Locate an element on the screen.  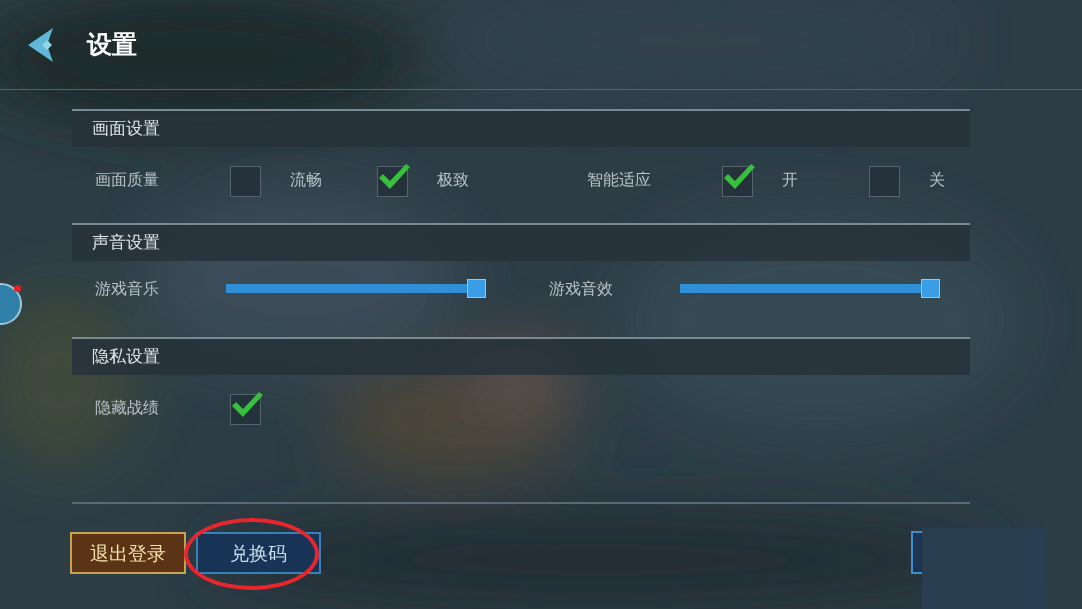
setting-label: 智能适应 is located at coordinates (619, 180).